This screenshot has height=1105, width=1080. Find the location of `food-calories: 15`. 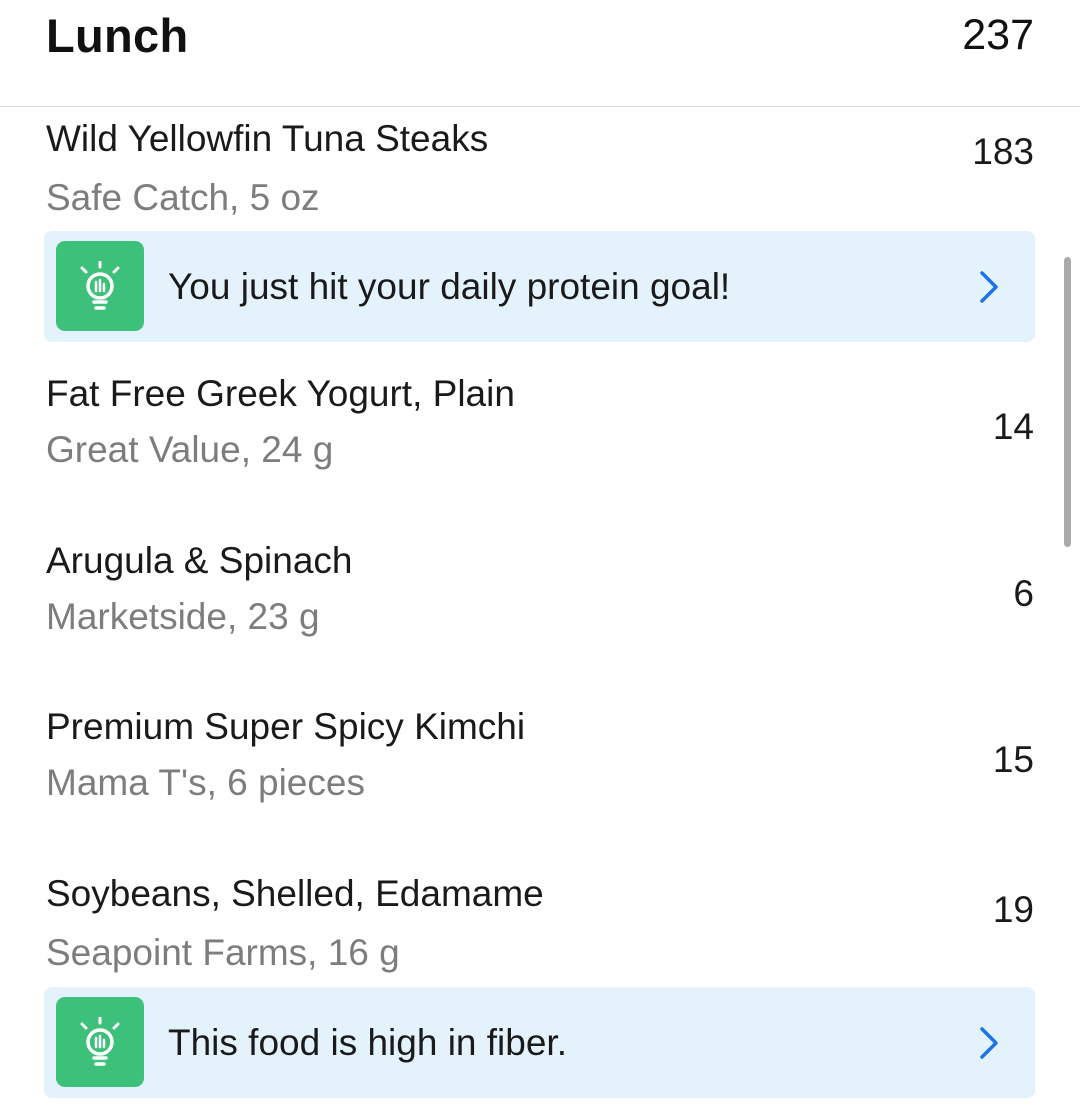

food-calories: 15 is located at coordinates (1013, 759).